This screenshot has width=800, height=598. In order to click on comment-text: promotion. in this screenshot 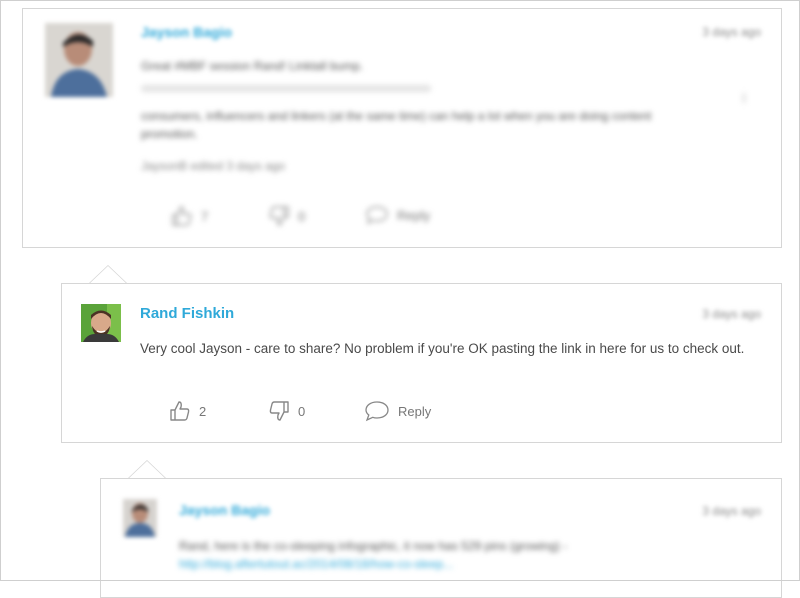, I will do `click(169, 134)`.